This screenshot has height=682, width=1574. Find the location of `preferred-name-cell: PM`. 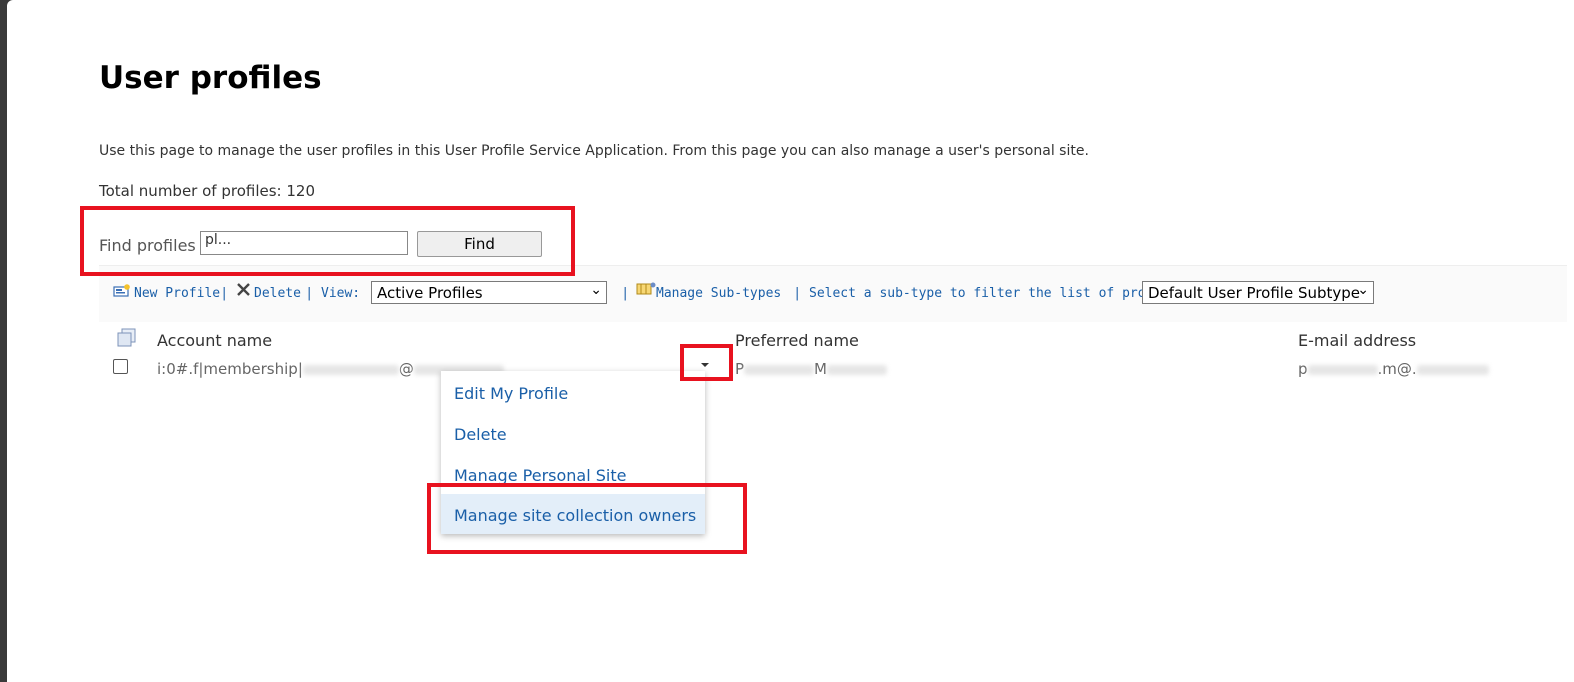

preferred-name-cell: PM is located at coordinates (811, 369).